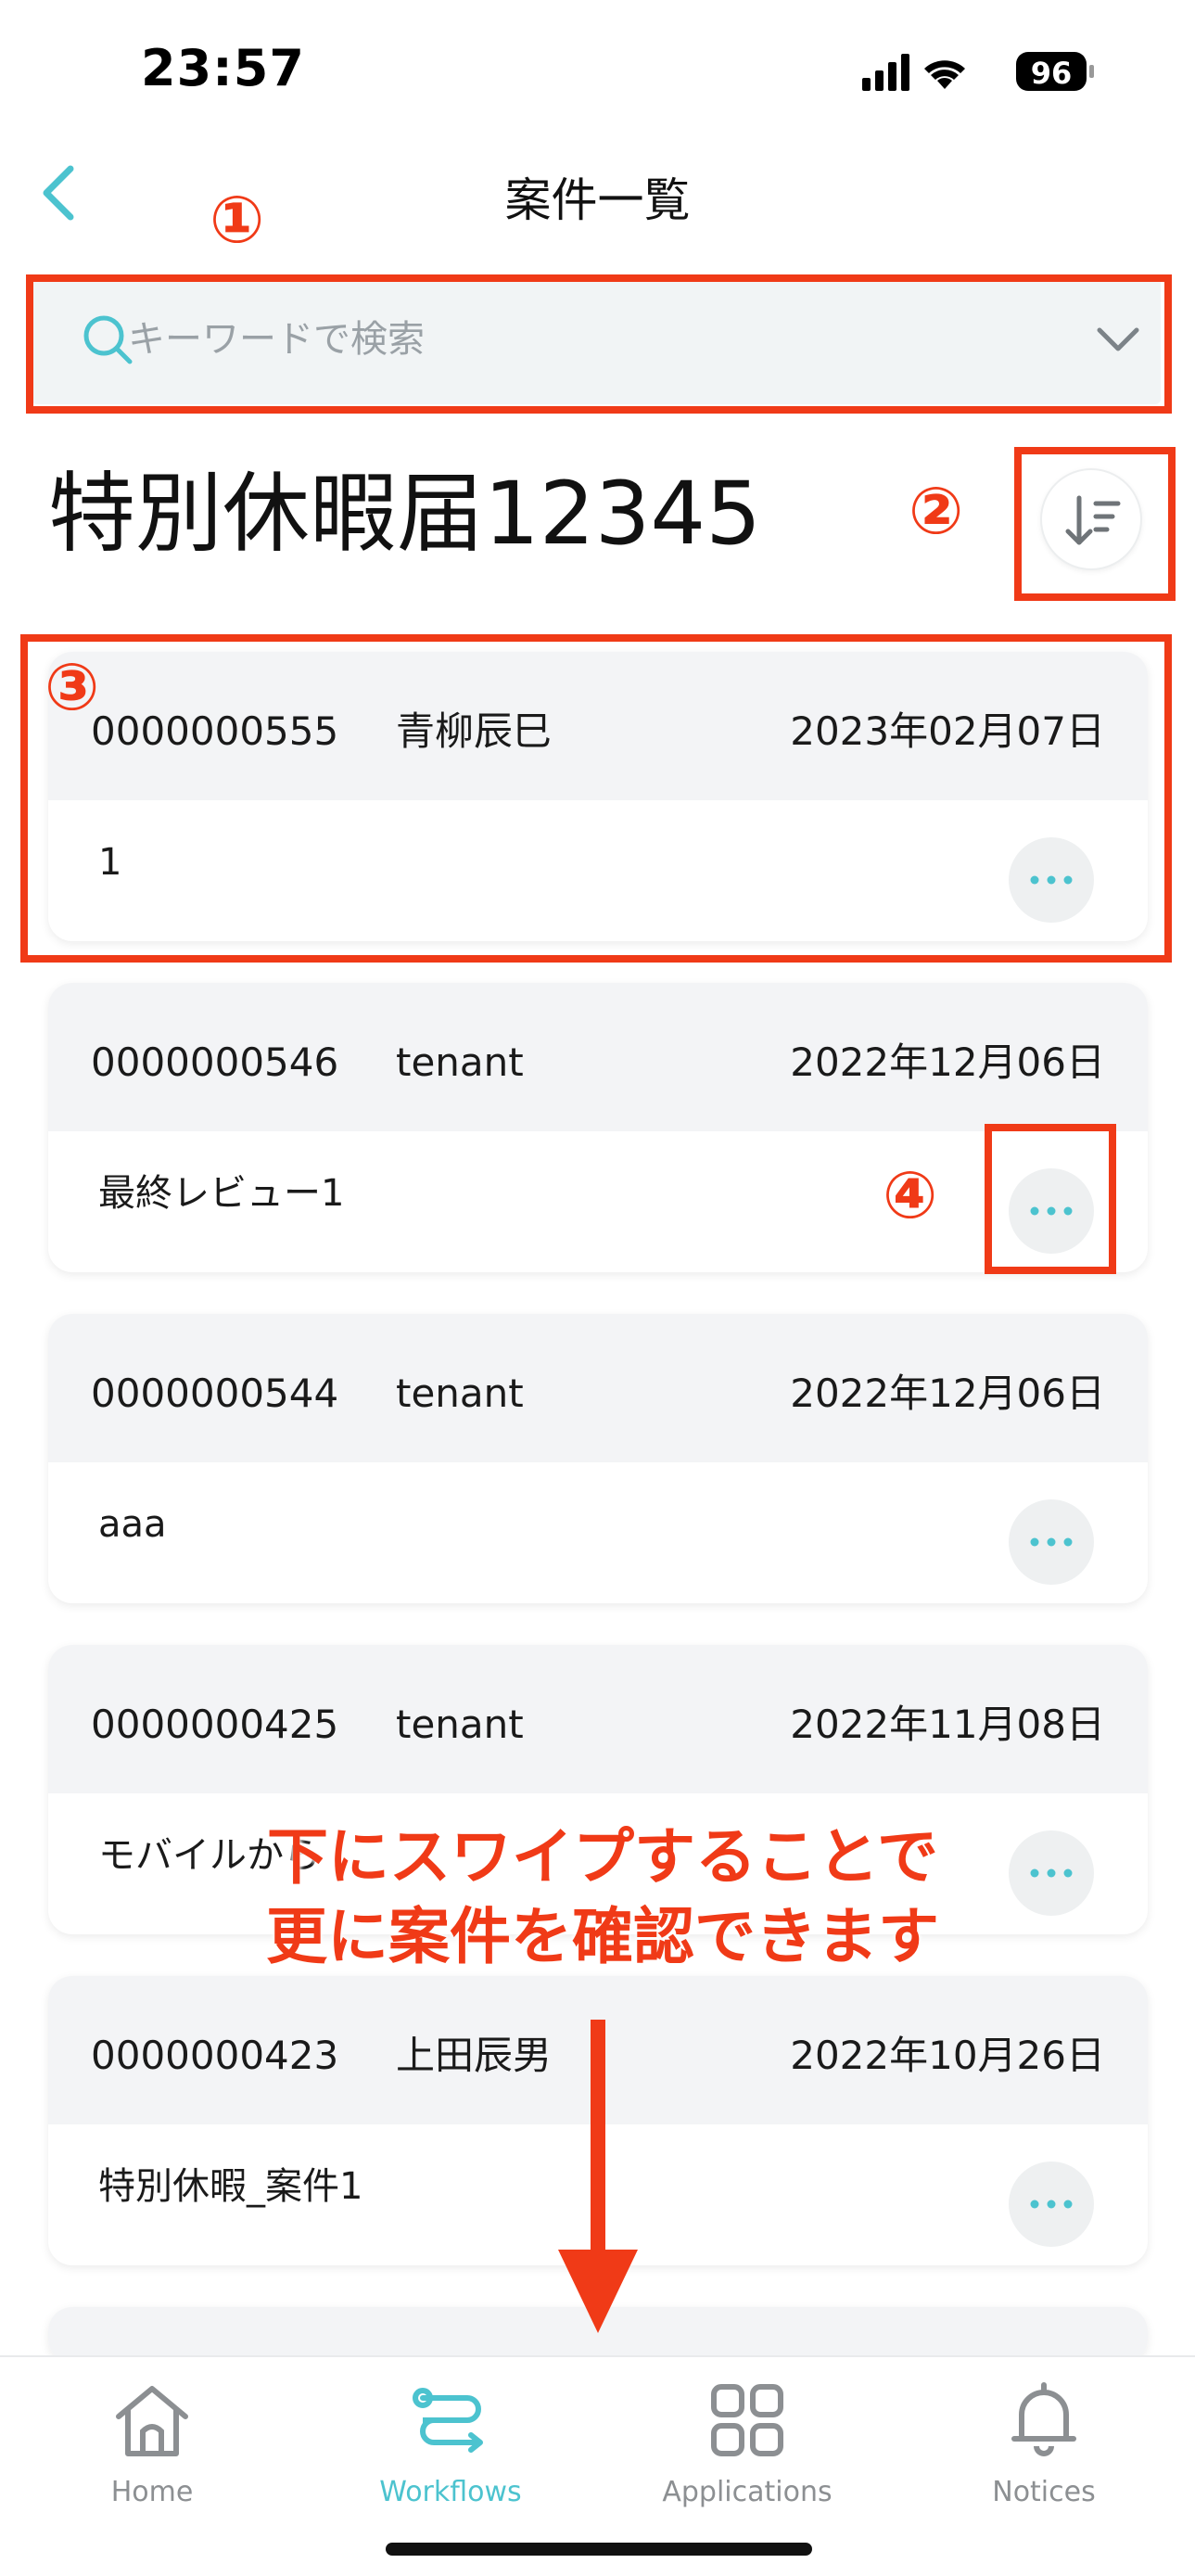 This screenshot has width=1195, height=2576. I want to click on annotation-number-3: ③, so click(72, 687).